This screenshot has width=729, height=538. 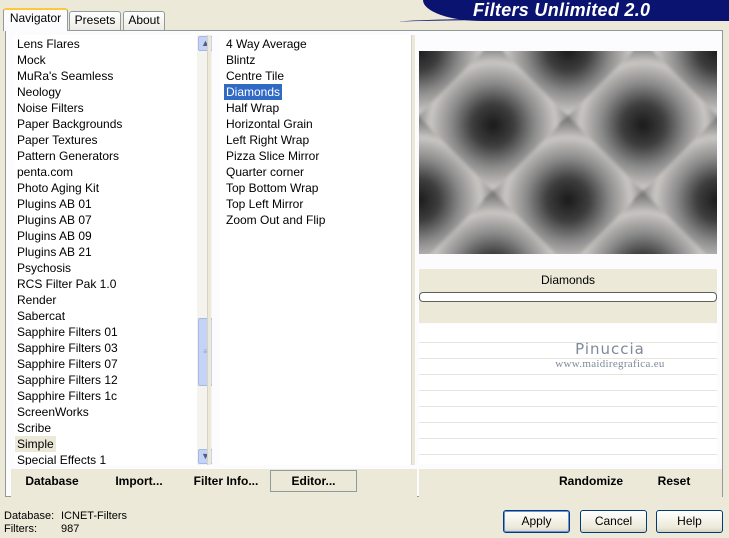 What do you see at coordinates (562, 10) in the screenshot?
I see `app-title: Filters Unlimited 2.0` at bounding box center [562, 10].